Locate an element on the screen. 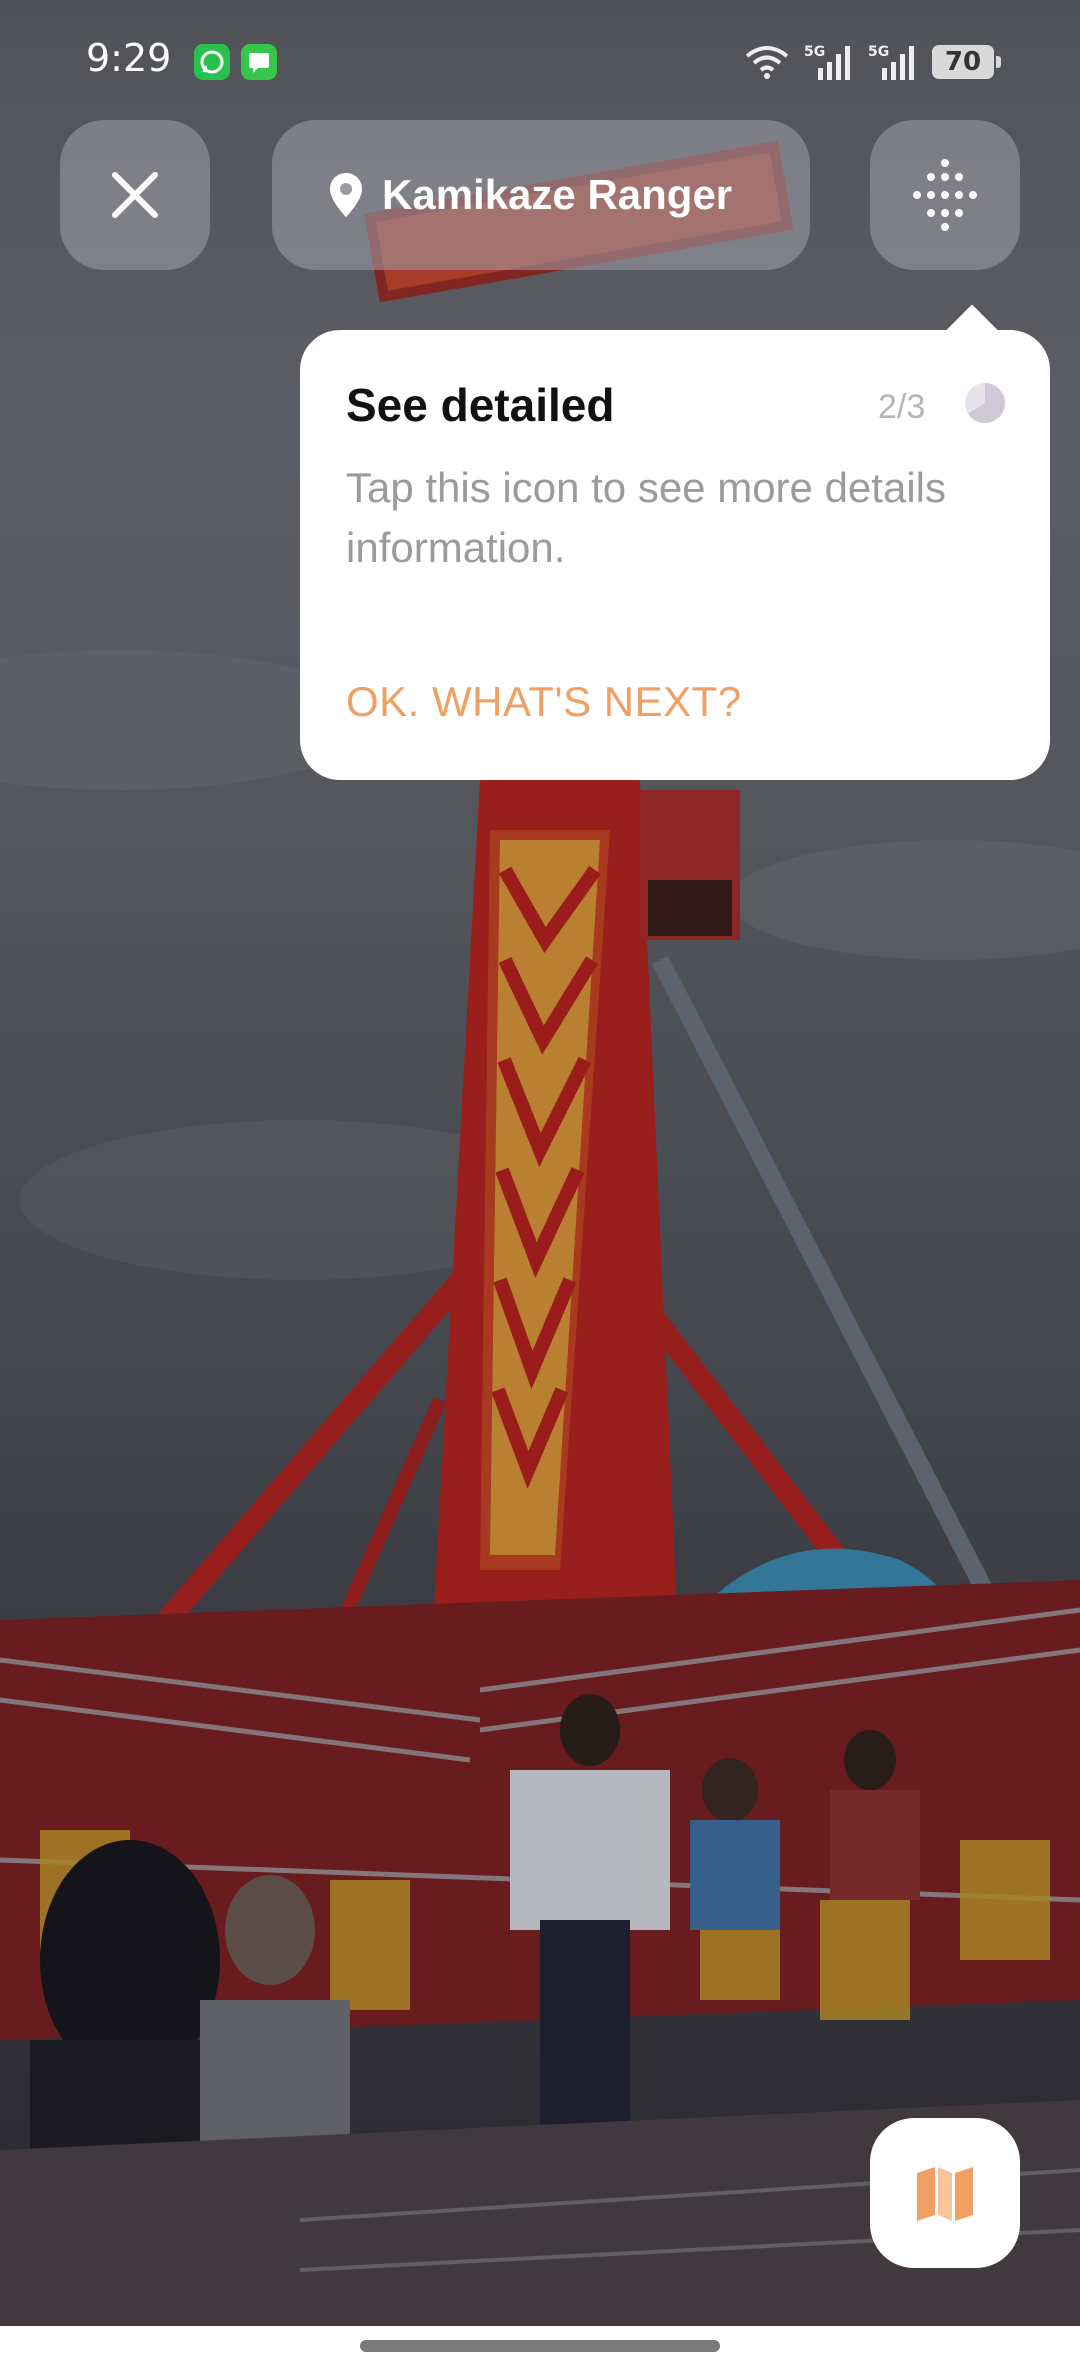 This screenshot has width=1080, height=2374. close-icon is located at coordinates (135, 195).